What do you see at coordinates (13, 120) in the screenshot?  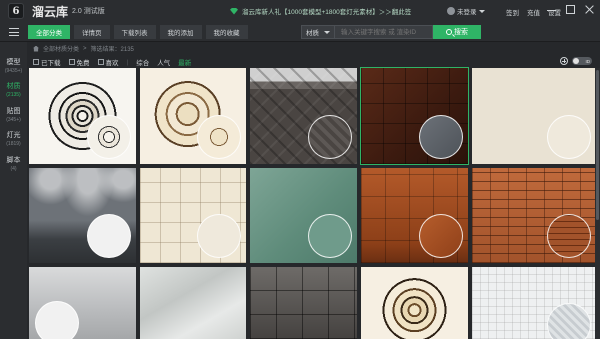 I see `sidebar-item-count: (345+)` at bounding box center [13, 120].